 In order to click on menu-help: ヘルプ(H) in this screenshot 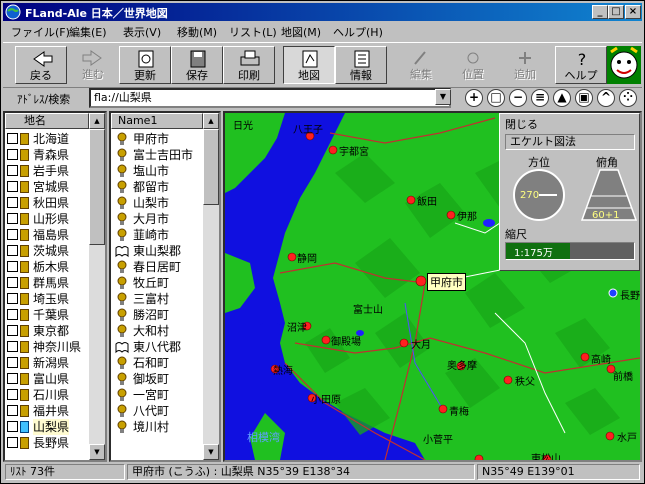, I will do `click(358, 32)`.